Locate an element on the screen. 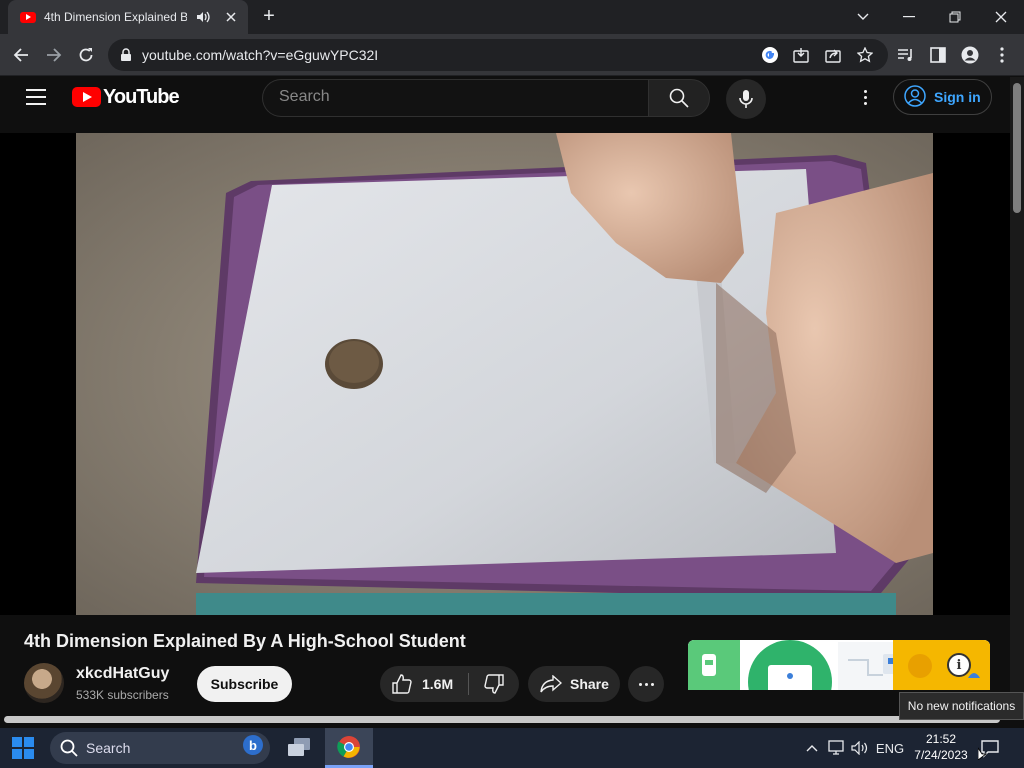 The image size is (1024, 768). tab-title: 4th Dimension Explained By is located at coordinates (116, 17).